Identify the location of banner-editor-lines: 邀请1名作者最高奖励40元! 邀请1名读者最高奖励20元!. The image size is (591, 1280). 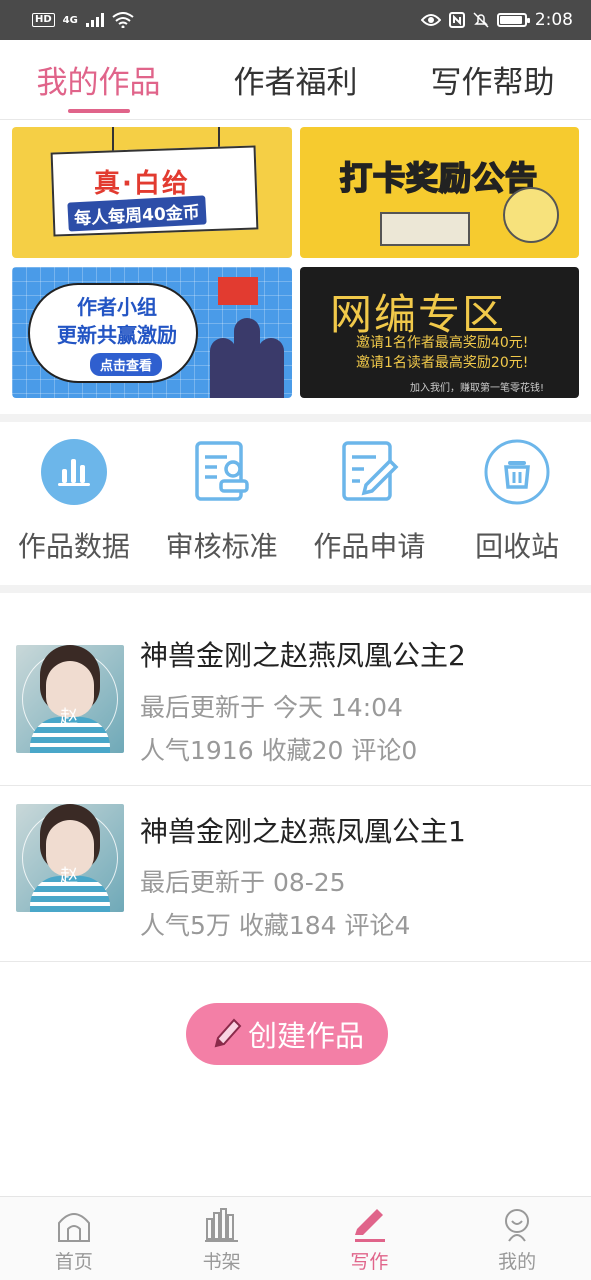
(442, 353).